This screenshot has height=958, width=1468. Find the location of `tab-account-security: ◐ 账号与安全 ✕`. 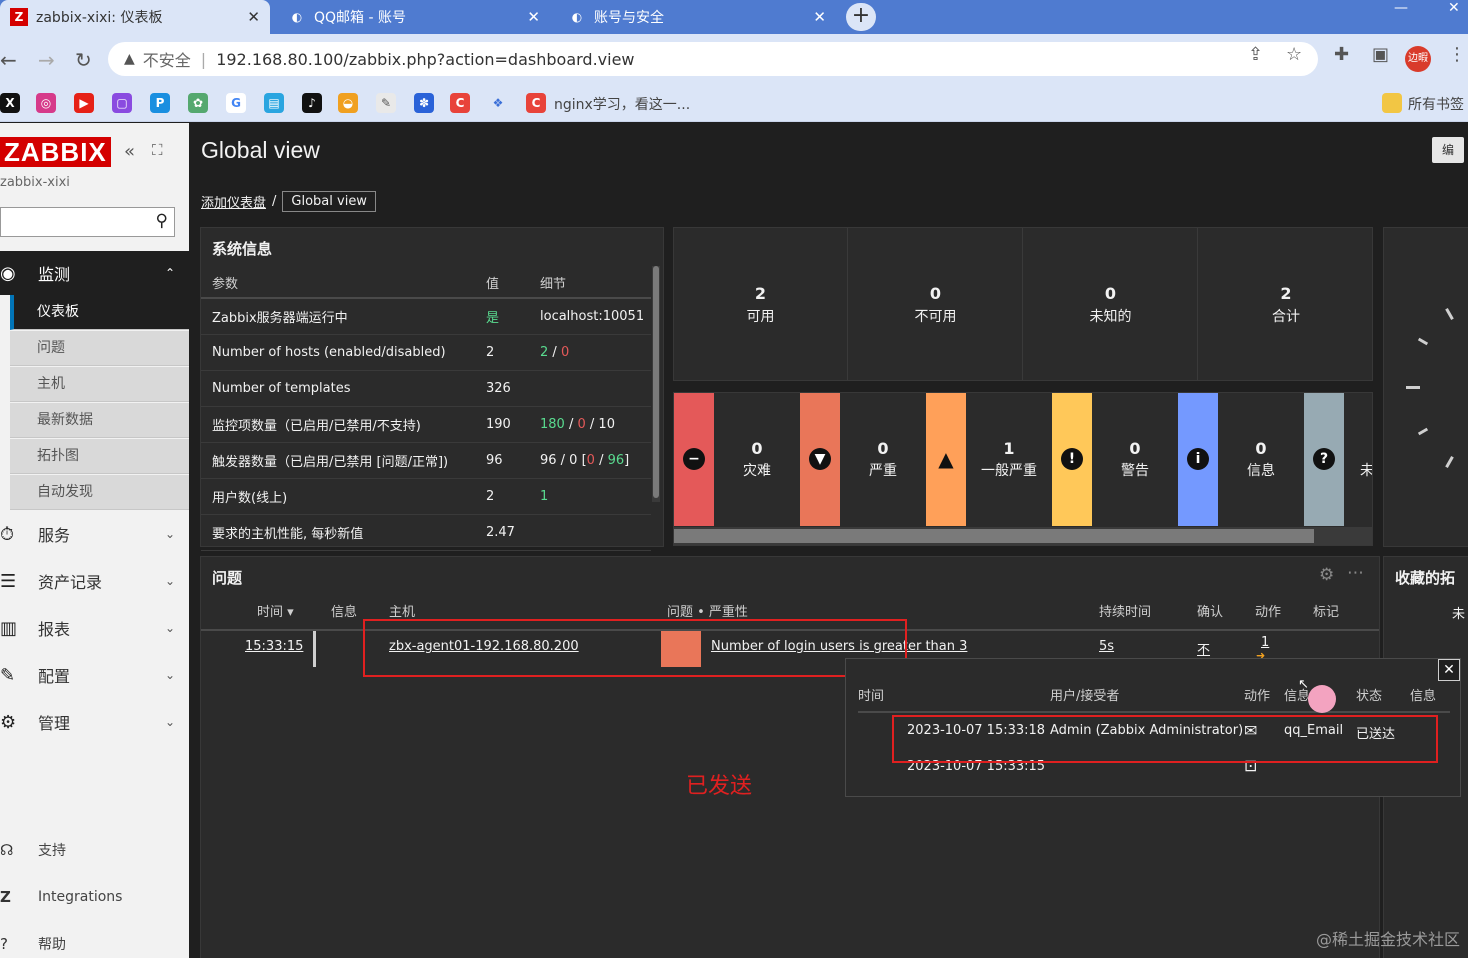

tab-account-security: ◐ 账号与安全 ✕ is located at coordinates (697, 17).